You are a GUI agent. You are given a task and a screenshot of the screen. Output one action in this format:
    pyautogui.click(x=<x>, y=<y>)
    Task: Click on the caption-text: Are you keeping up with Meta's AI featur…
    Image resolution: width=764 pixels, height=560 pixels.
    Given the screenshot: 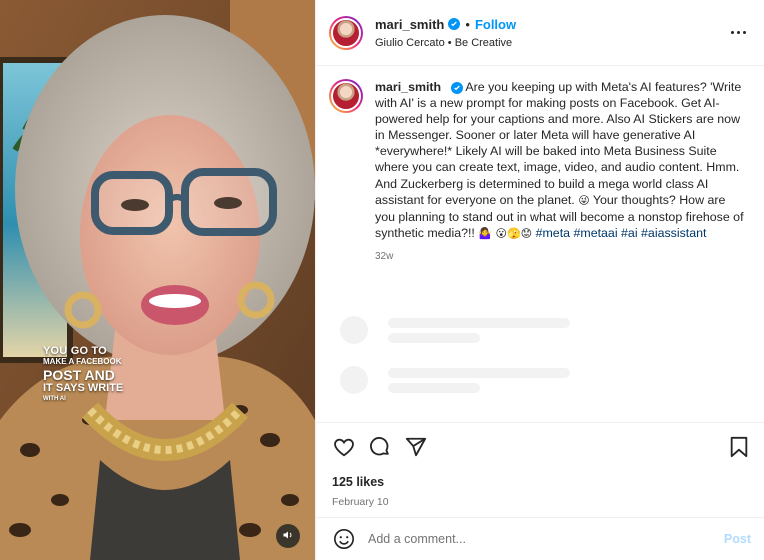 What is the action you would take?
    pyautogui.click(x=558, y=143)
    